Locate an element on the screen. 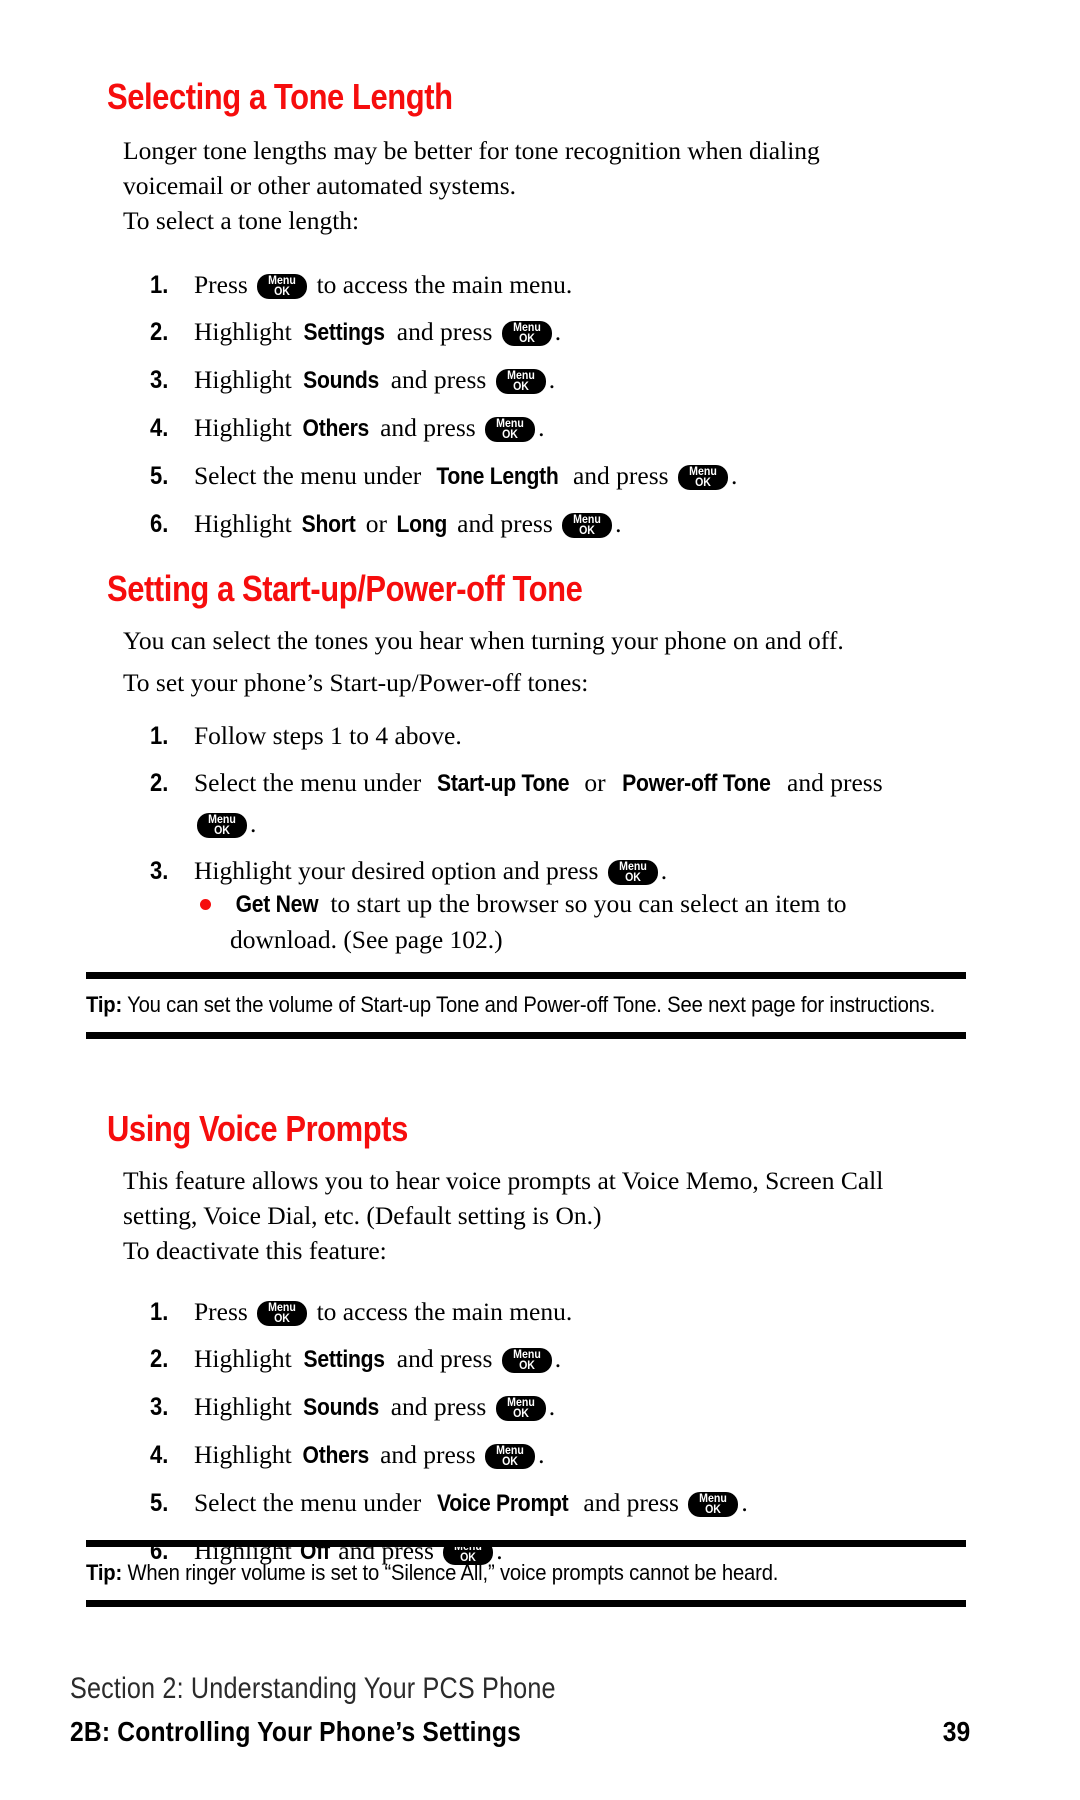  ui-term: Get New is located at coordinates (277, 904).